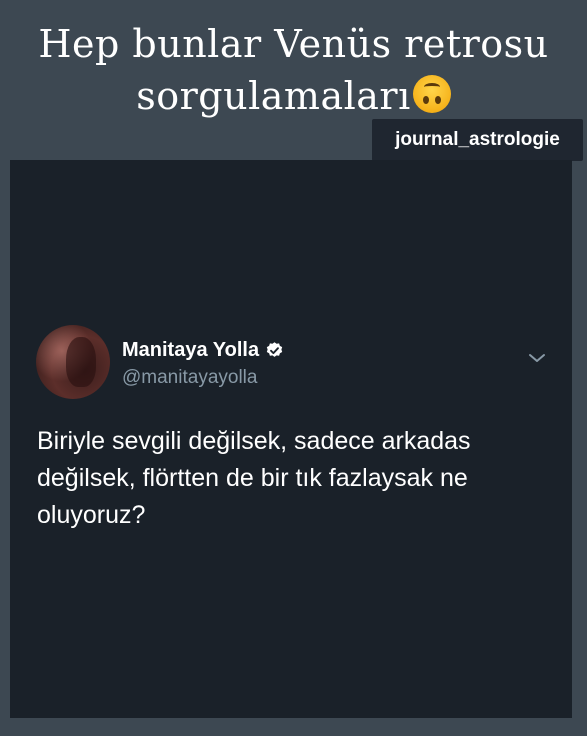 The width and height of the screenshot is (587, 736). Describe the element at coordinates (293, 44) in the screenshot. I see `caption-line-1: Hep bunlar Venüs retrosu` at that location.